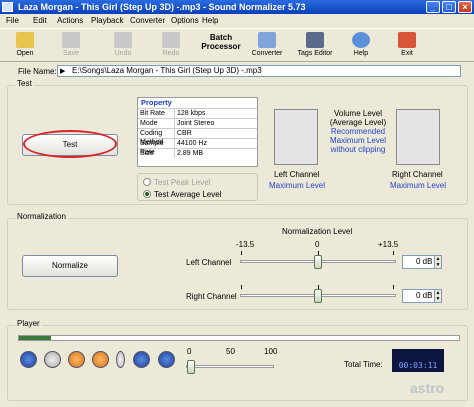 This screenshot has height=407, width=474. I want to click on menu-actions: Actions, so click(70, 20).